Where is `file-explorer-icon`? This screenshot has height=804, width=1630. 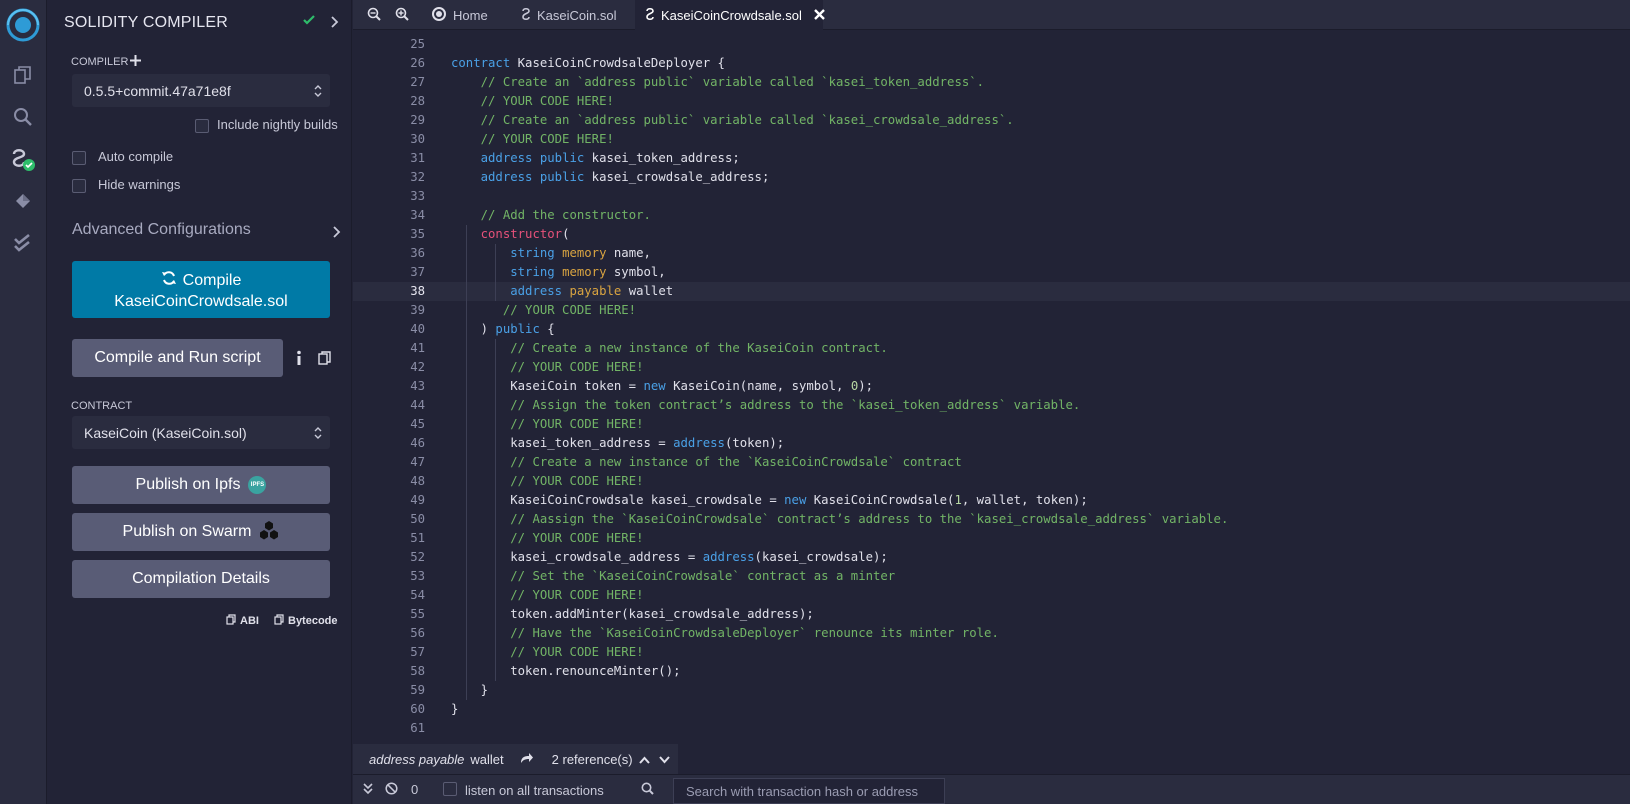 file-explorer-icon is located at coordinates (23, 75).